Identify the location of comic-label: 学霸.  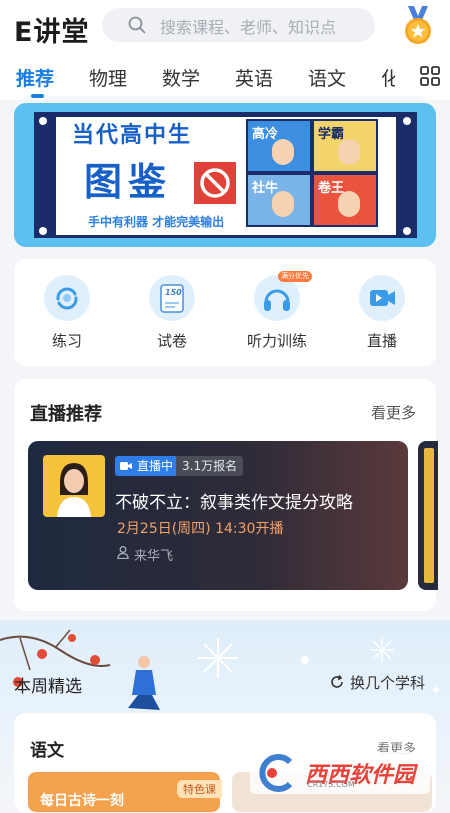
(331, 134).